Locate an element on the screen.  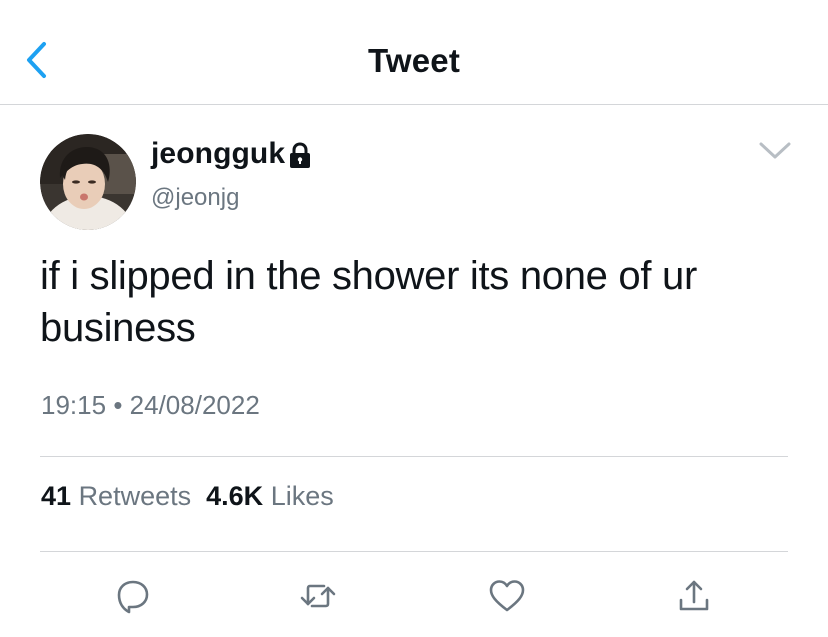
avatar is located at coordinates (88, 182).